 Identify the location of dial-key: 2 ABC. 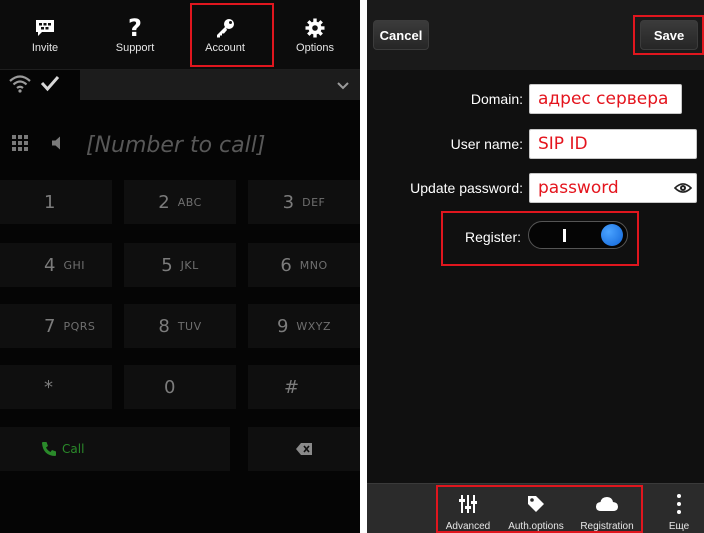
(180, 202).